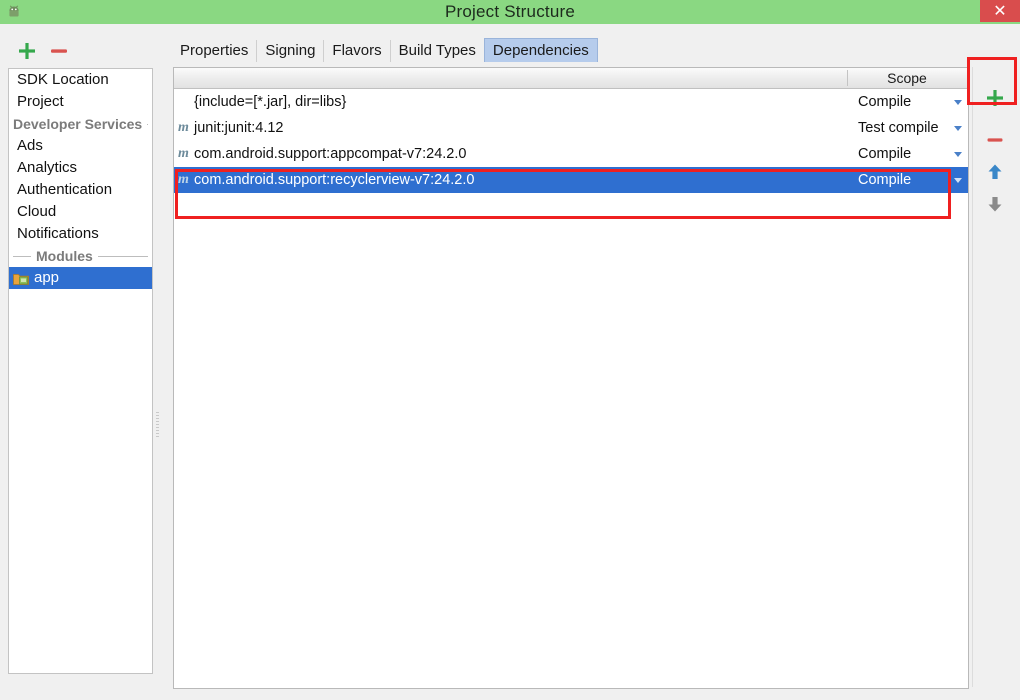 Image resolution: width=1020 pixels, height=700 pixels. Describe the element at coordinates (80, 278) in the screenshot. I see `sidebar-item-app: app` at that location.